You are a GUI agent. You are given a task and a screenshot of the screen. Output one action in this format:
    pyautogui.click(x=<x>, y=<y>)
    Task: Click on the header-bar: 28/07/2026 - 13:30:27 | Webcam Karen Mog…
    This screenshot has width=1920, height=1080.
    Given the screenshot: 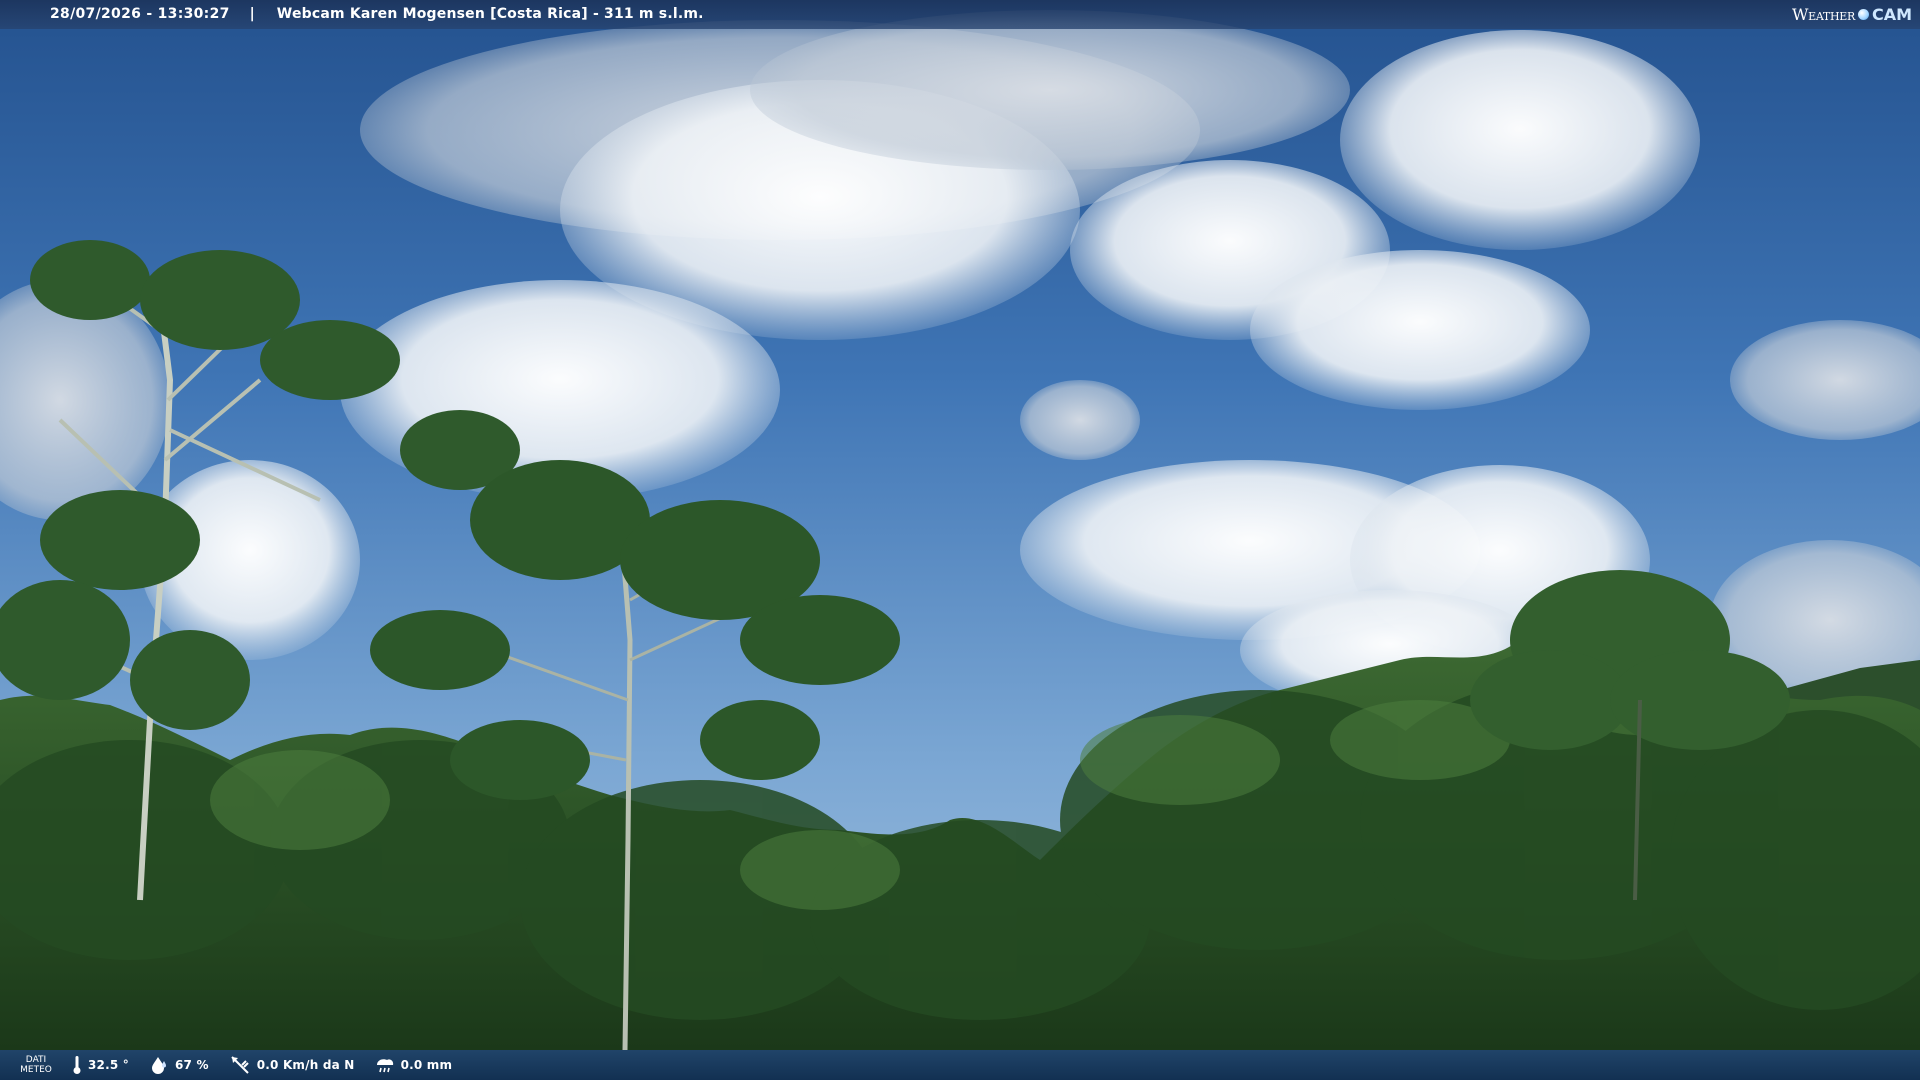 What is the action you would take?
    pyautogui.click(x=960, y=14)
    